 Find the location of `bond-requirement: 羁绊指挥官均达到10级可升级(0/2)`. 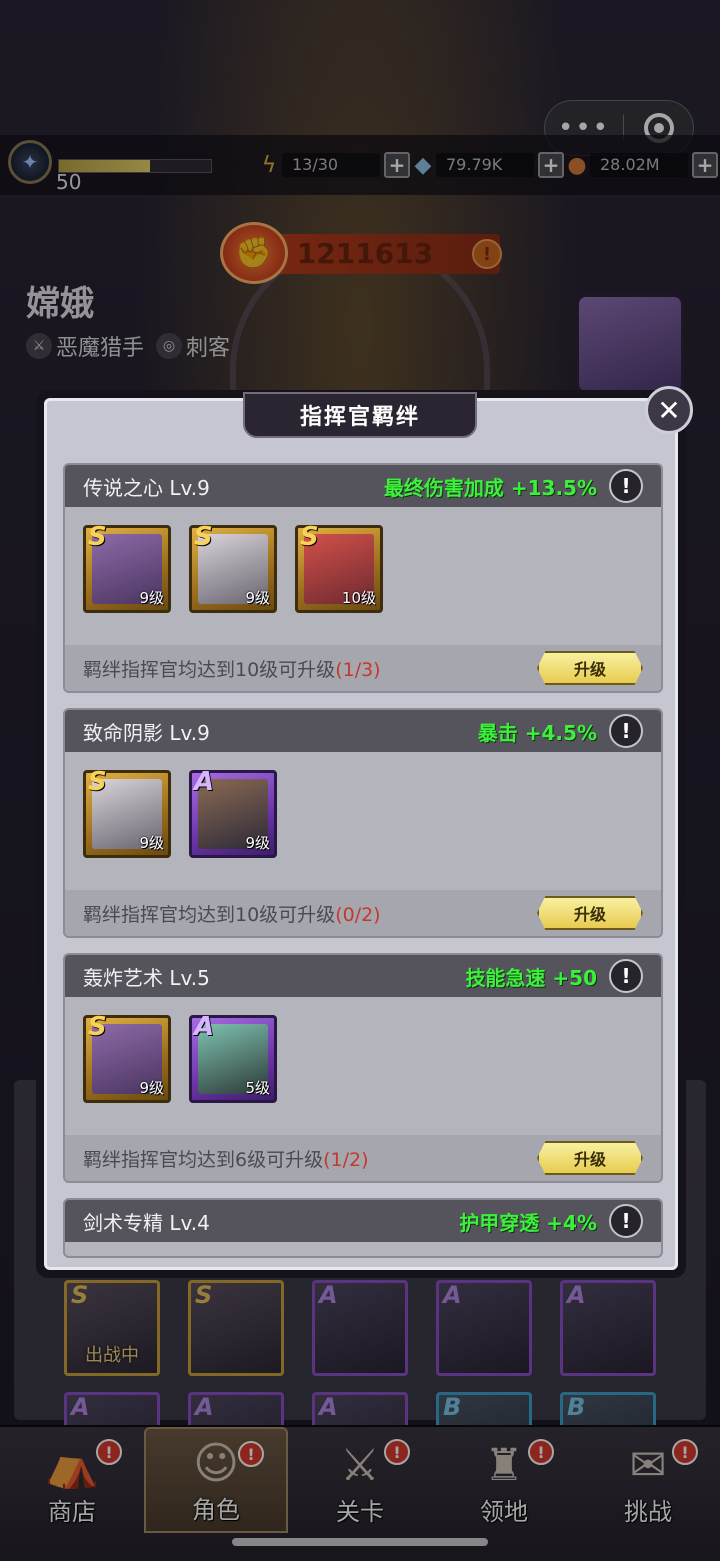

bond-requirement: 羁绊指挥官均达到10级可升级(0/2) is located at coordinates (232, 913).